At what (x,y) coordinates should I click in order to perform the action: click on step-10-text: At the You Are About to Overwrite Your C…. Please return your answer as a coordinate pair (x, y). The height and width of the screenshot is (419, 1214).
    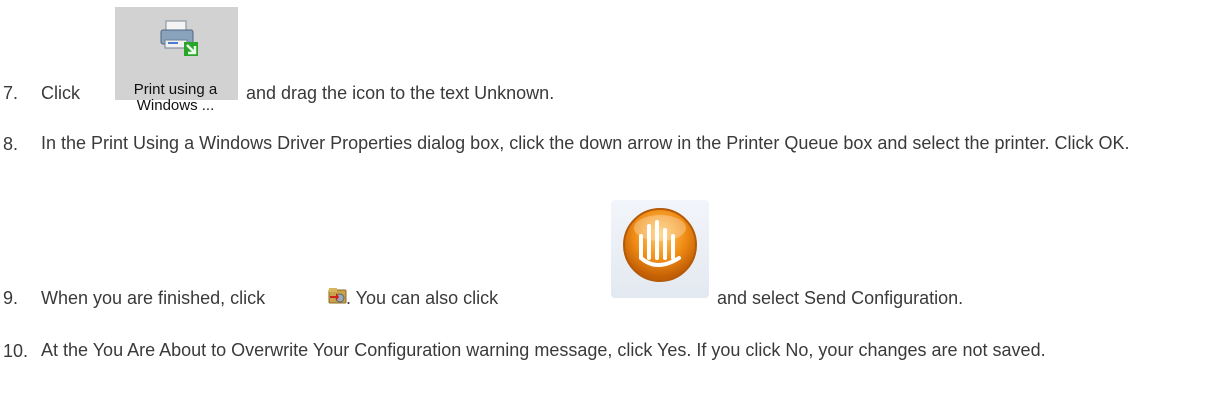
    Looking at the image, I should click on (543, 350).